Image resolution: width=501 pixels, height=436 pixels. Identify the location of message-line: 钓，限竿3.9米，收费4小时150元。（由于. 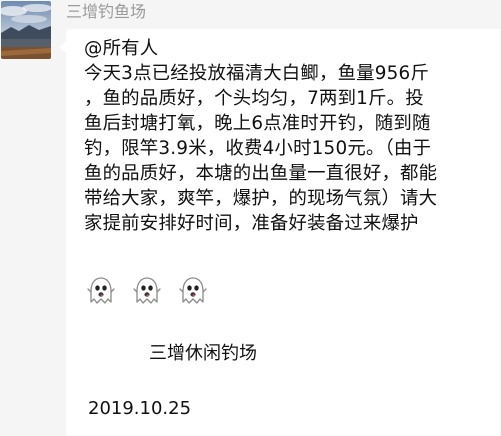
(258, 148).